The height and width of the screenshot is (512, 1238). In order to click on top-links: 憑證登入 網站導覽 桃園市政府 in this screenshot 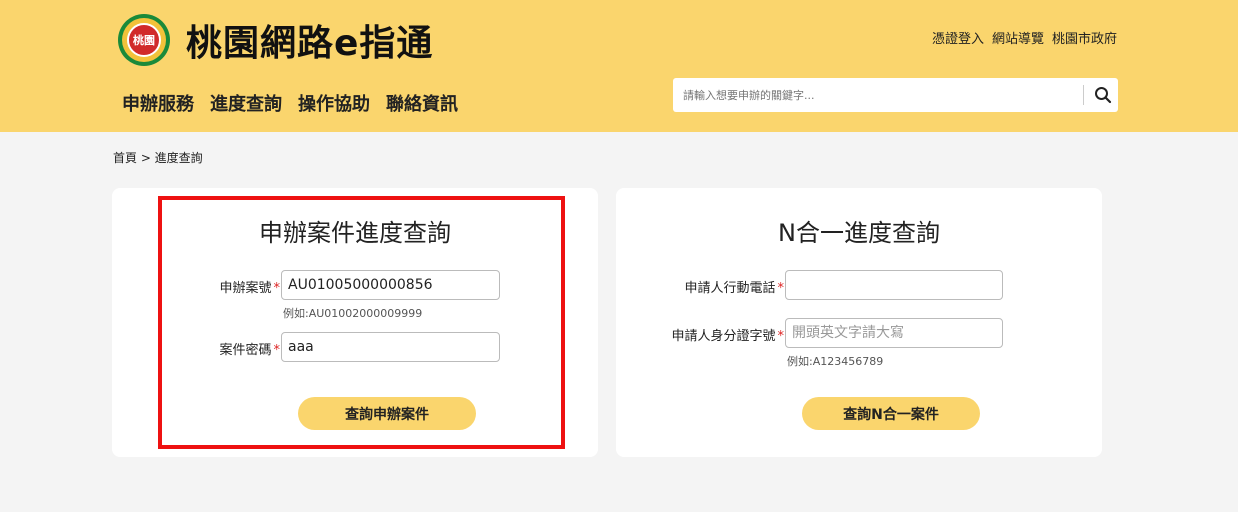, I will do `click(1024, 37)`.